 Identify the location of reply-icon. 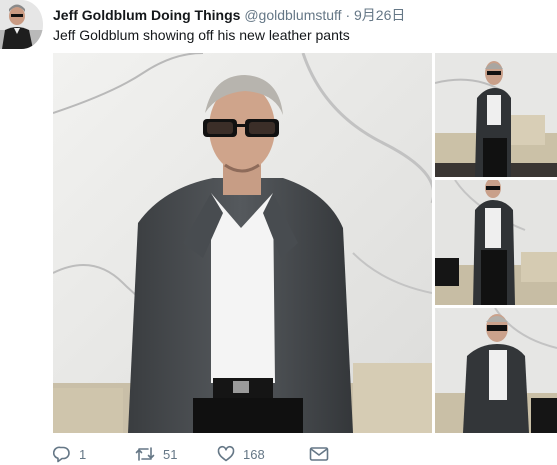
(61, 454).